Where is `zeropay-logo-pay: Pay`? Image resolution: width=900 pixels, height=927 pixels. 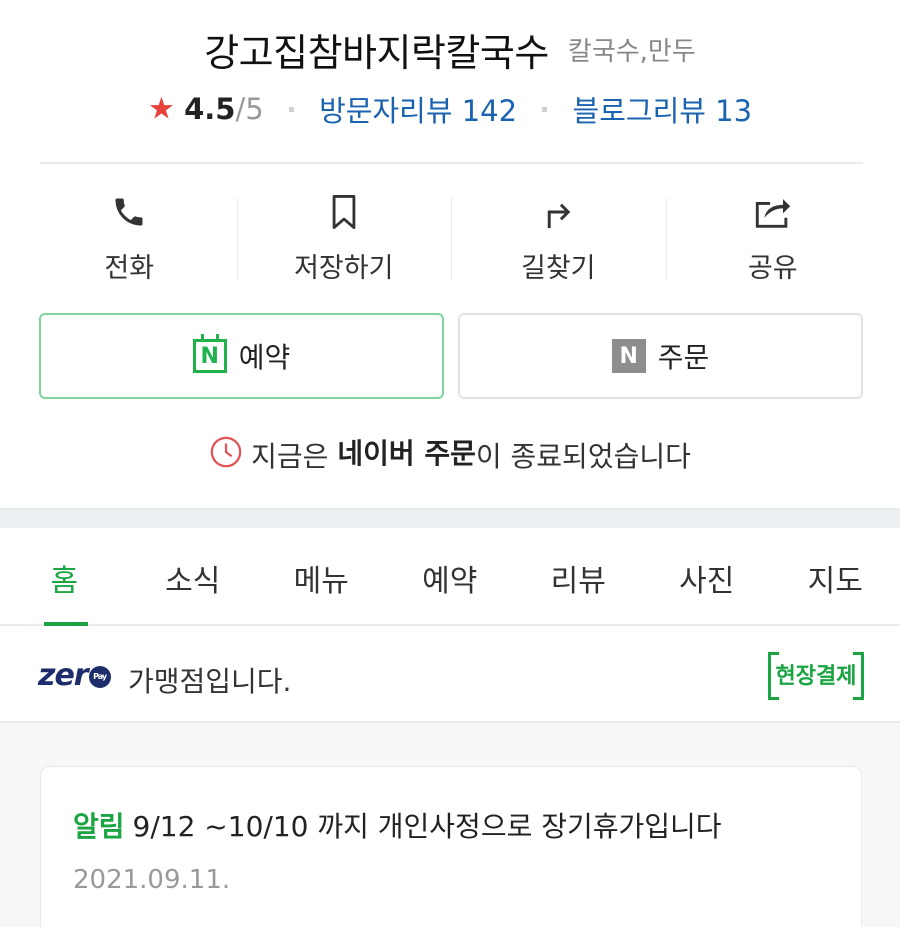 zeropay-logo-pay: Pay is located at coordinates (99, 676).